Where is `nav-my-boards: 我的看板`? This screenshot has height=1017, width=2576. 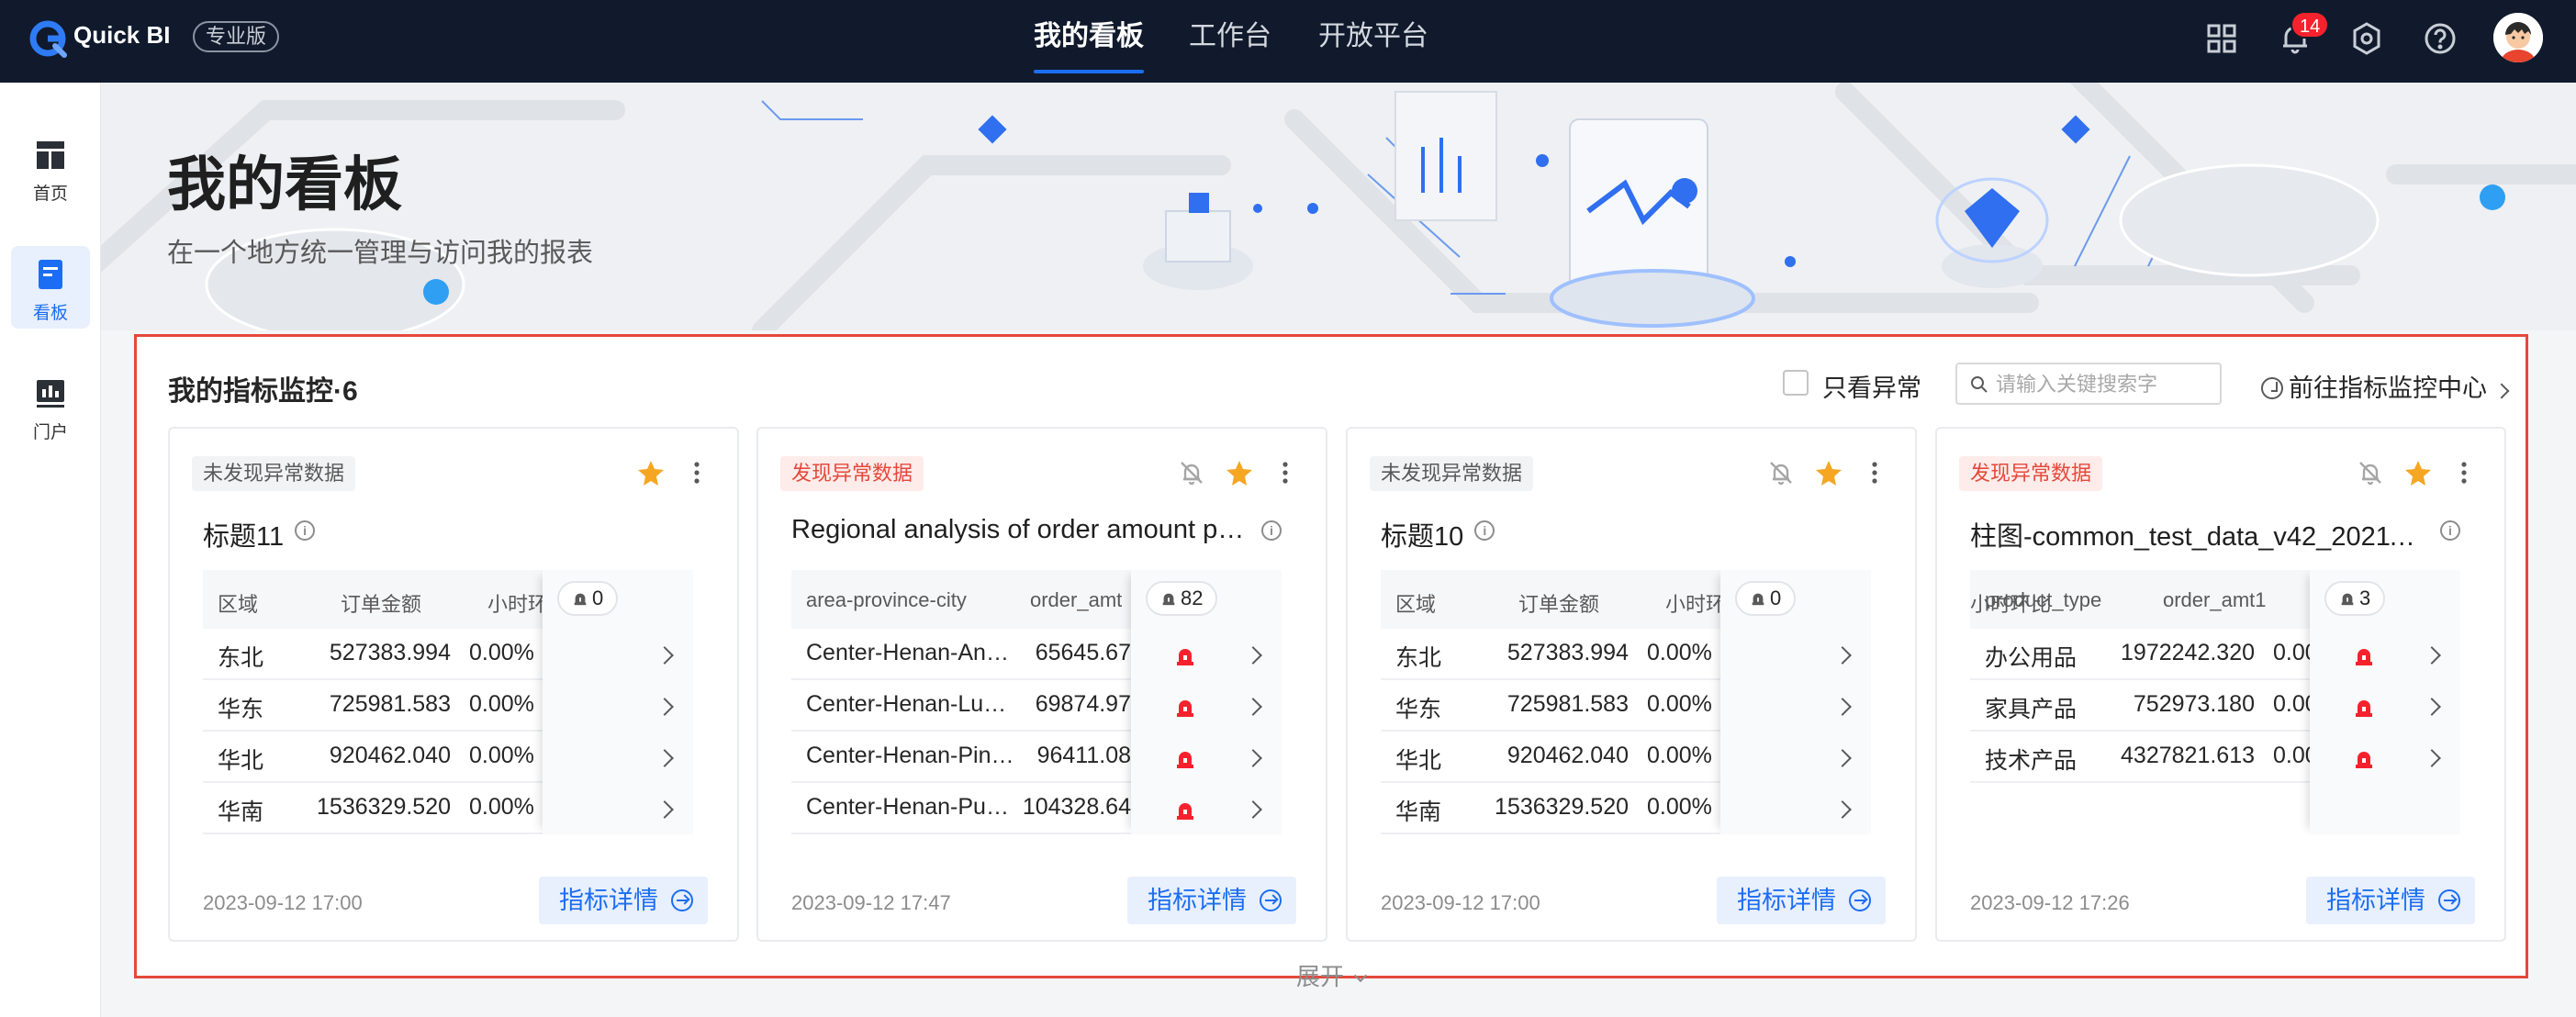
nav-my-boards: 我的看板 is located at coordinates (1089, 41).